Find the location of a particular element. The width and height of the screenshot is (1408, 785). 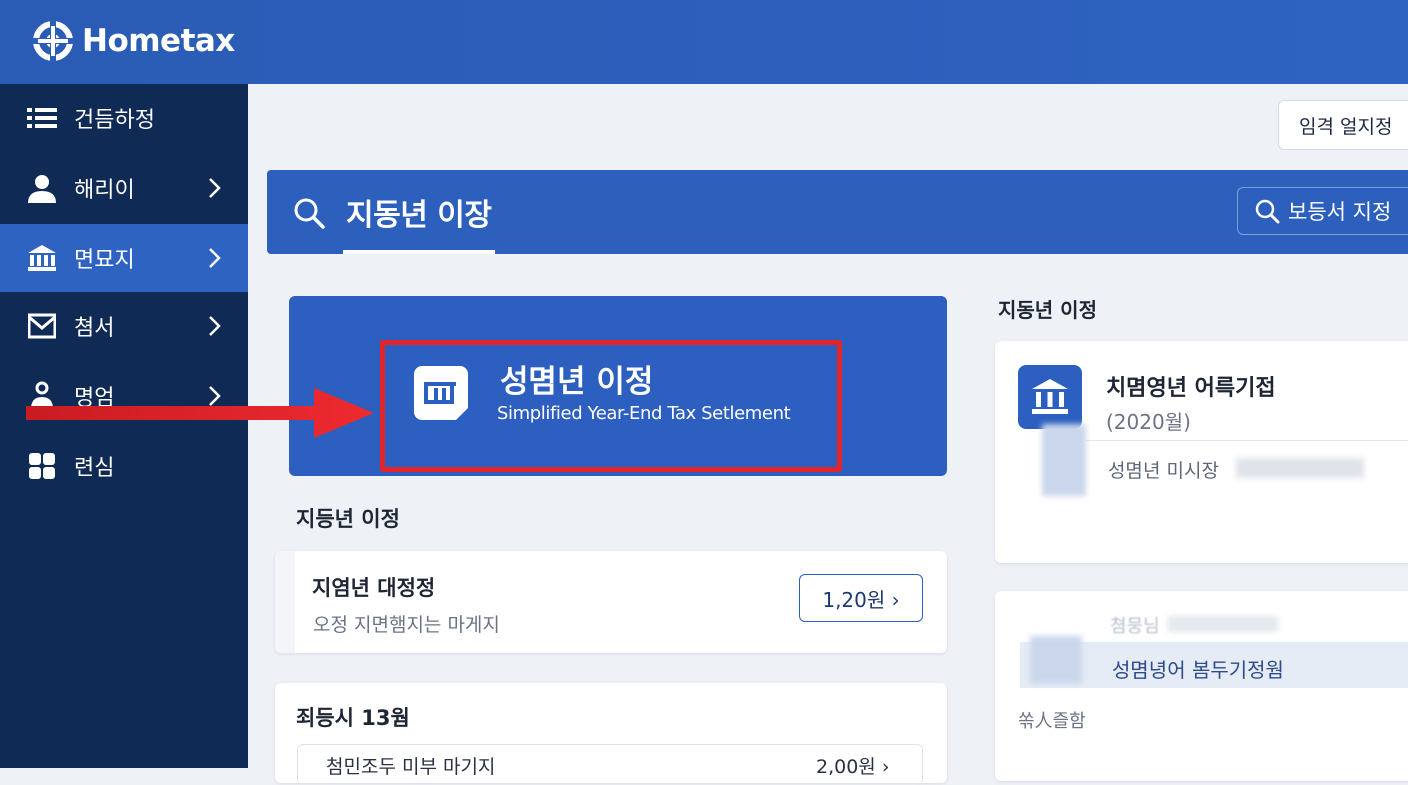

company-year: (2020월) is located at coordinates (1148, 422).